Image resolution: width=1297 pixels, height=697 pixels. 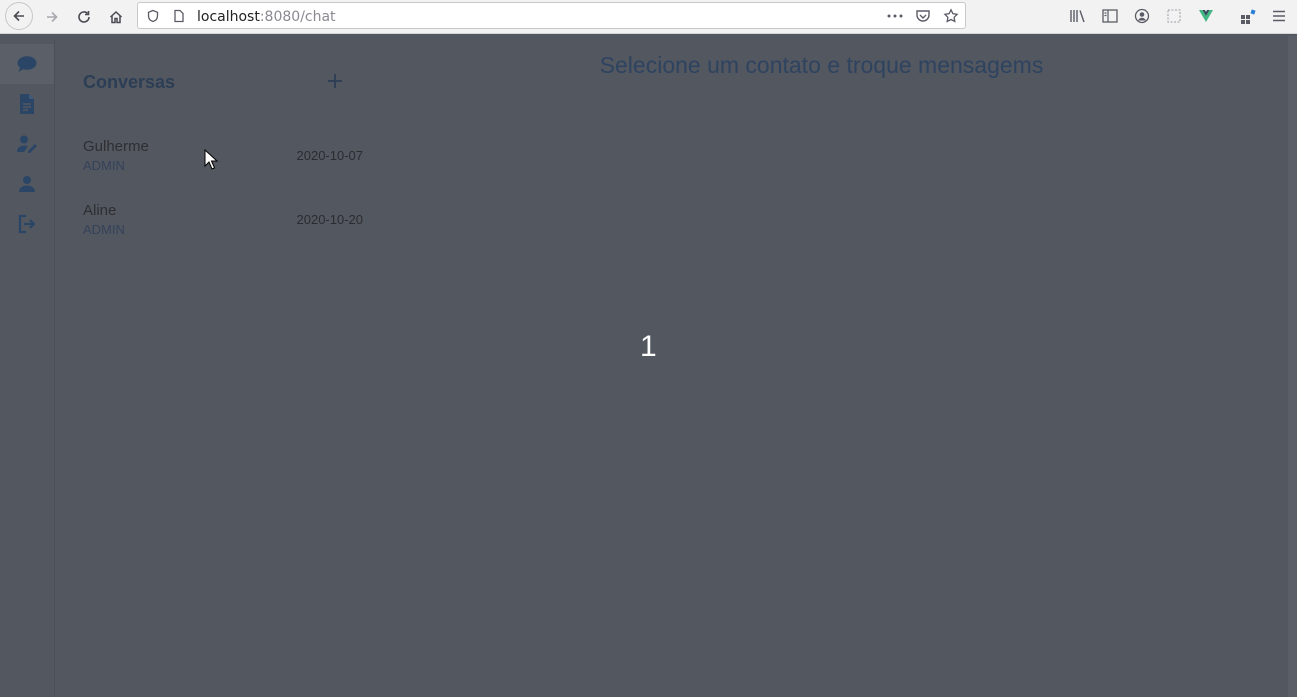 I want to click on conversations-title: Conversas, so click(x=129, y=82).